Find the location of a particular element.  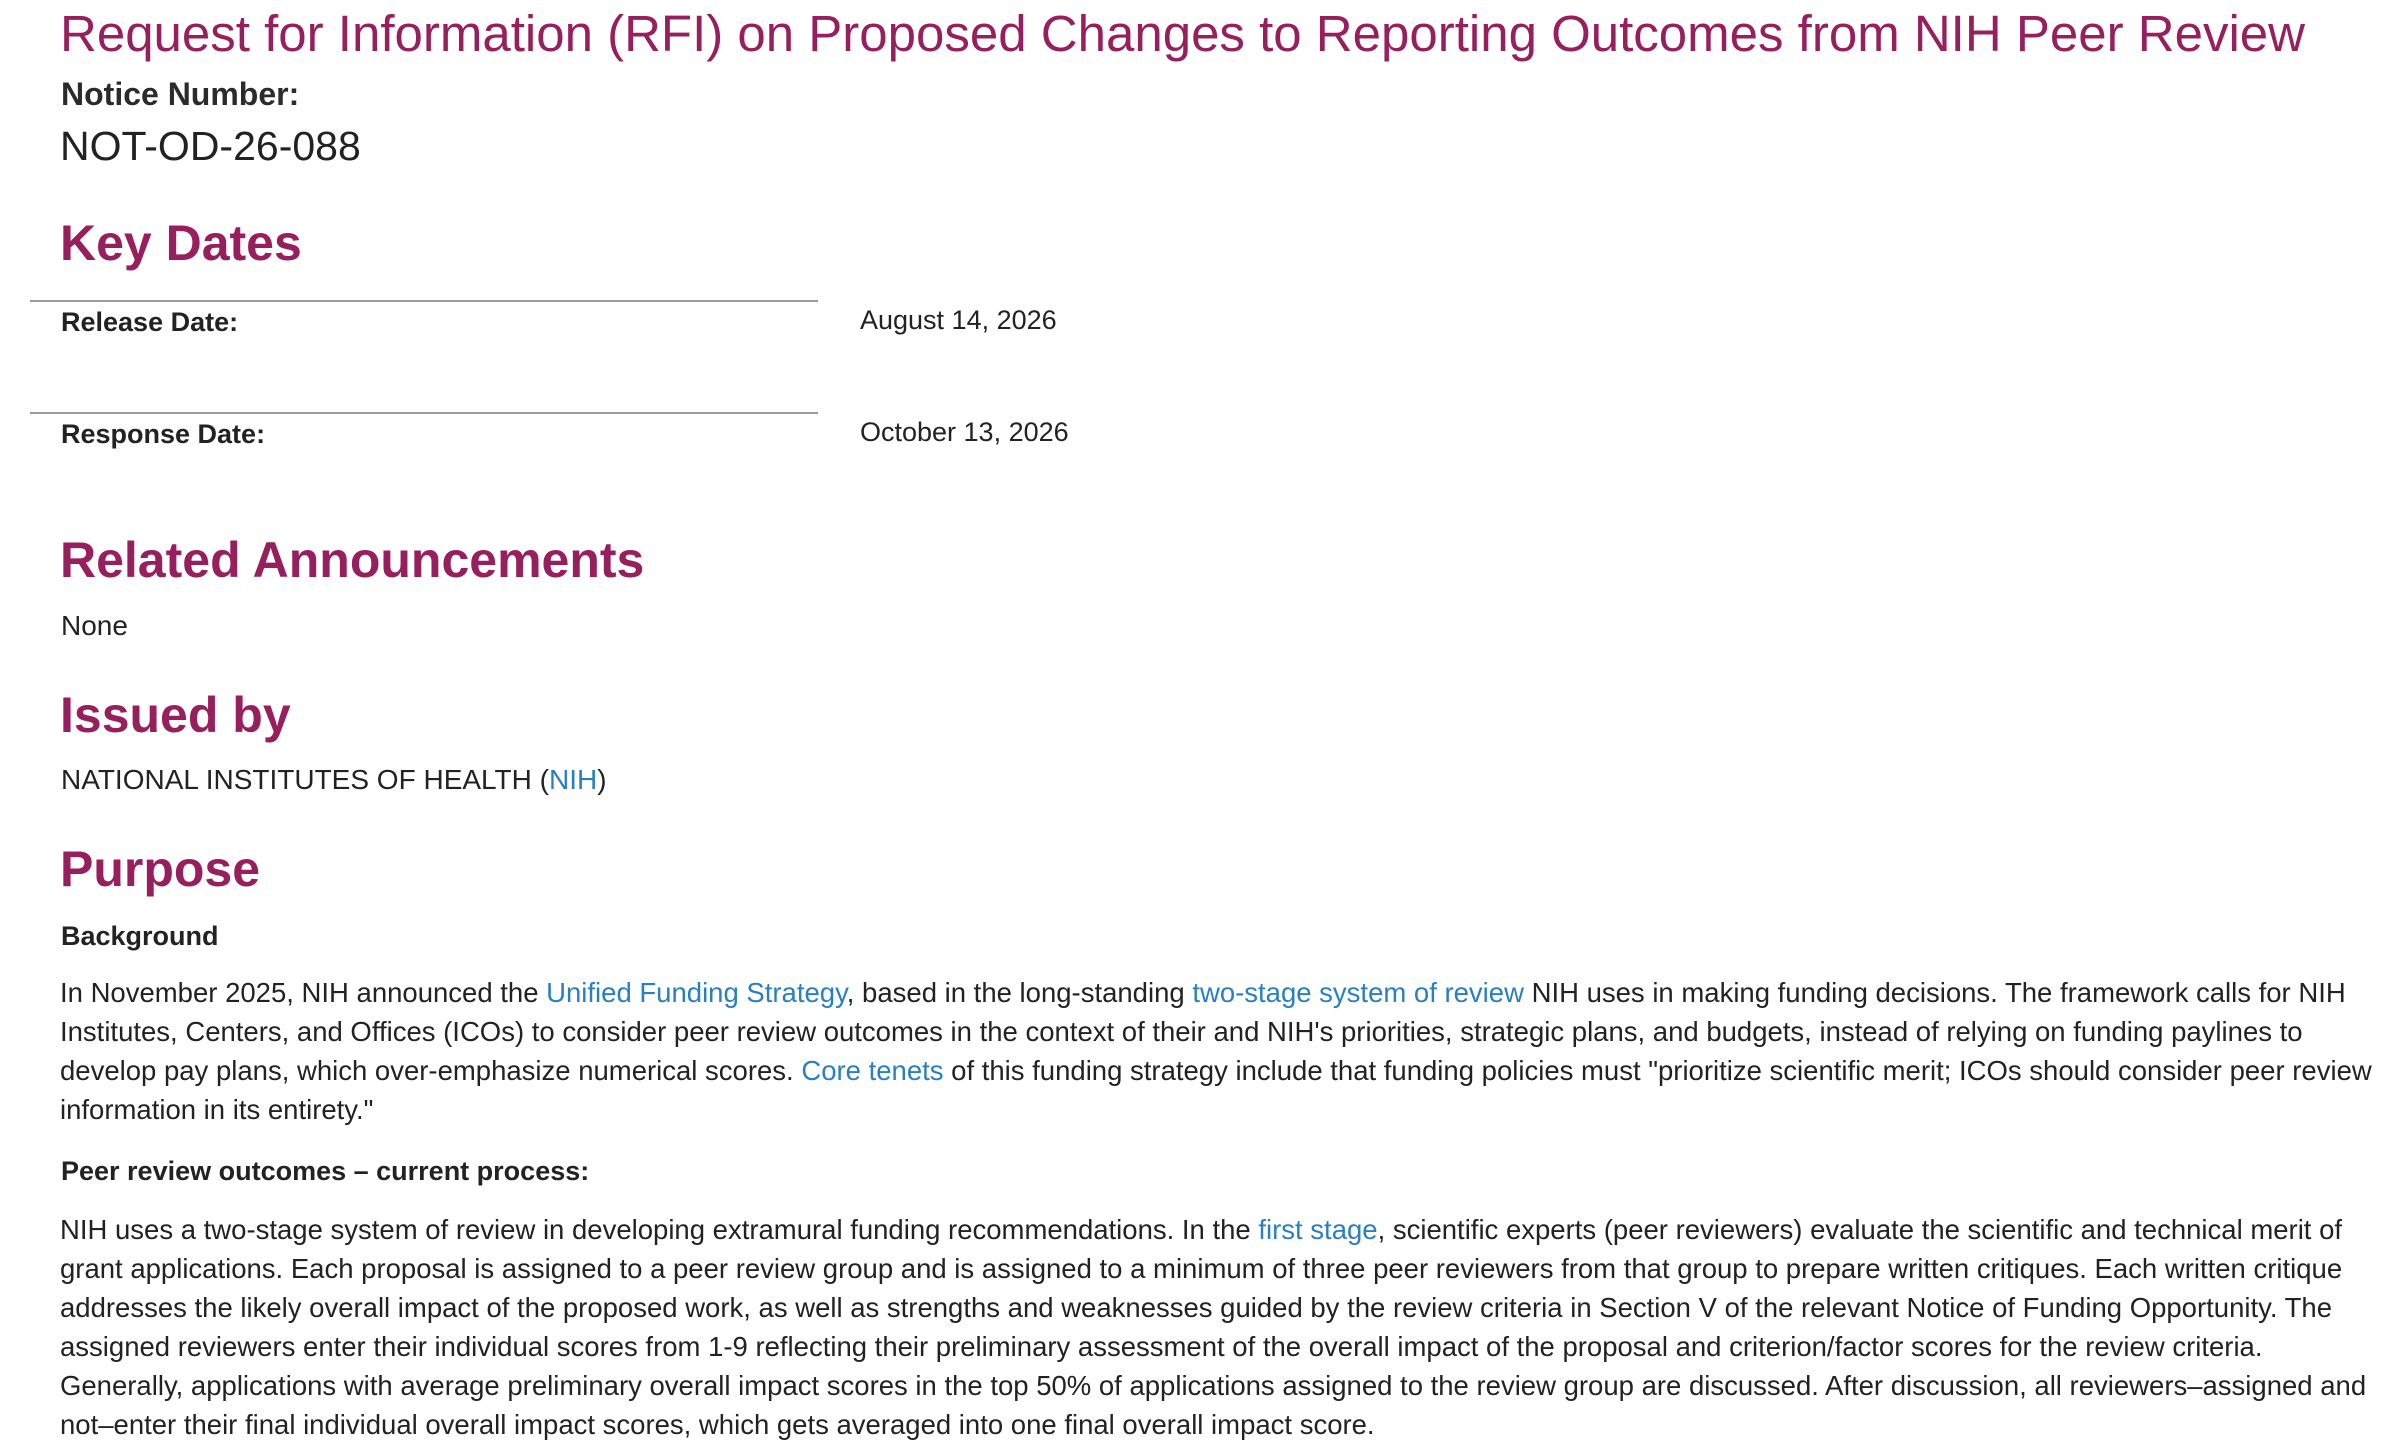

response-date-label: Response Date: is located at coordinates (163, 434).